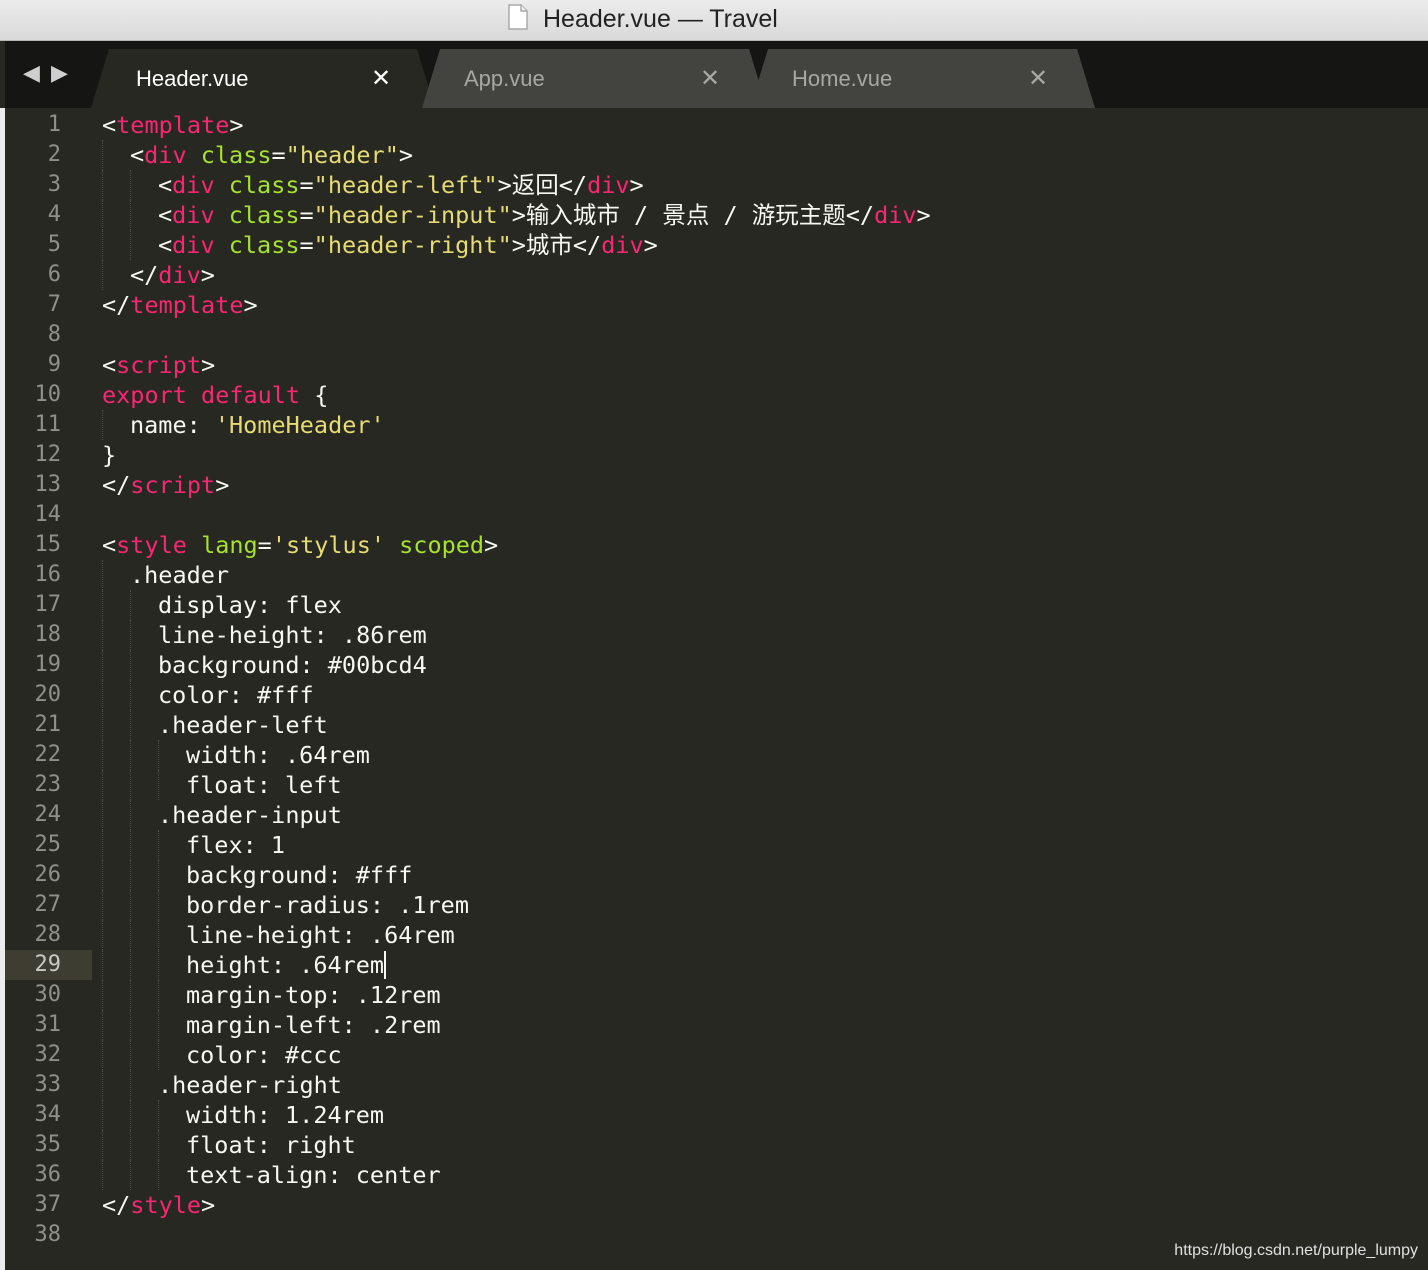 Image resolution: width=1428 pixels, height=1270 pixels. I want to click on code-text: border-radius: .1rem, so click(327, 905).